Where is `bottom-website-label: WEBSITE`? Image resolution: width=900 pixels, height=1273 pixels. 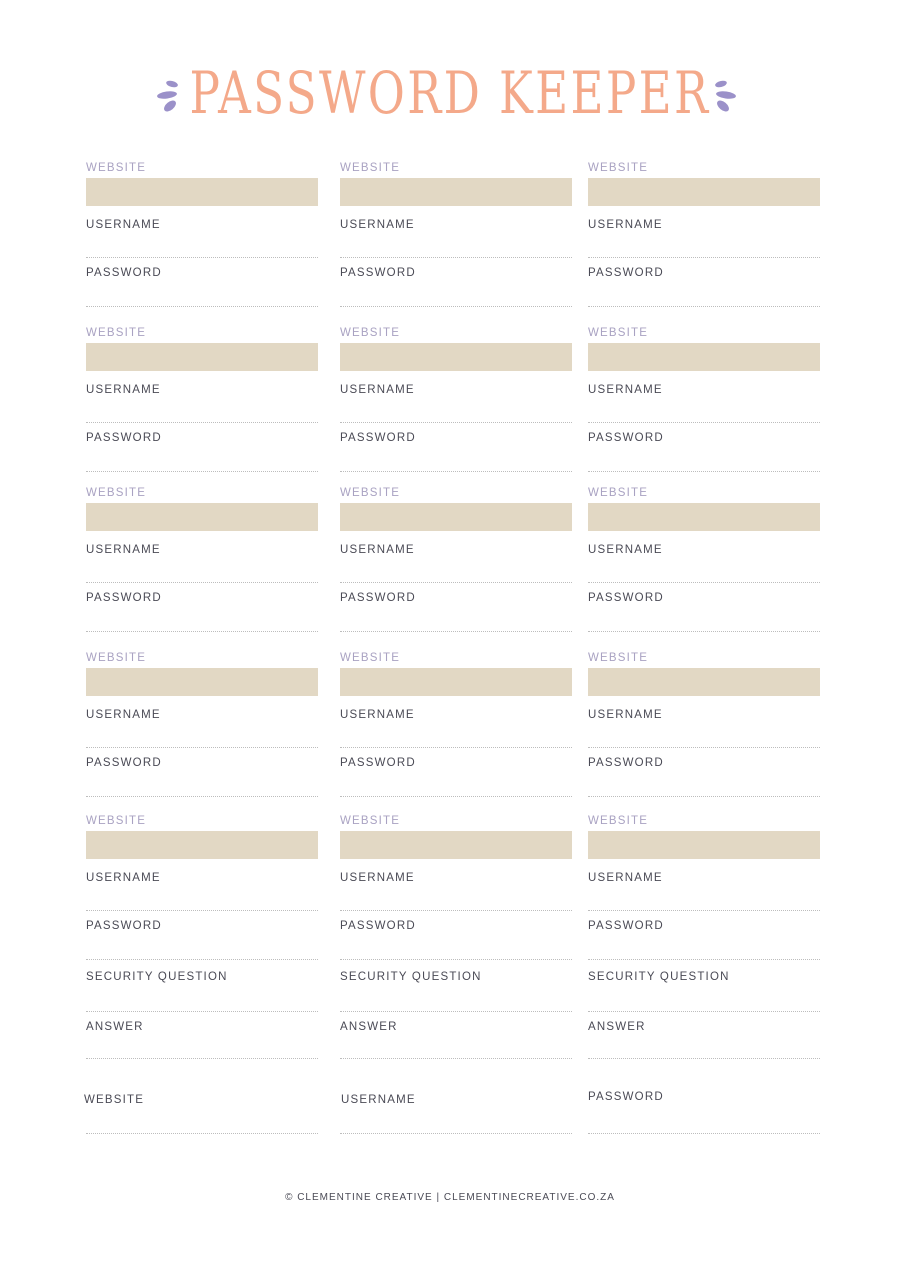 bottom-website-label: WEBSITE is located at coordinates (114, 1100).